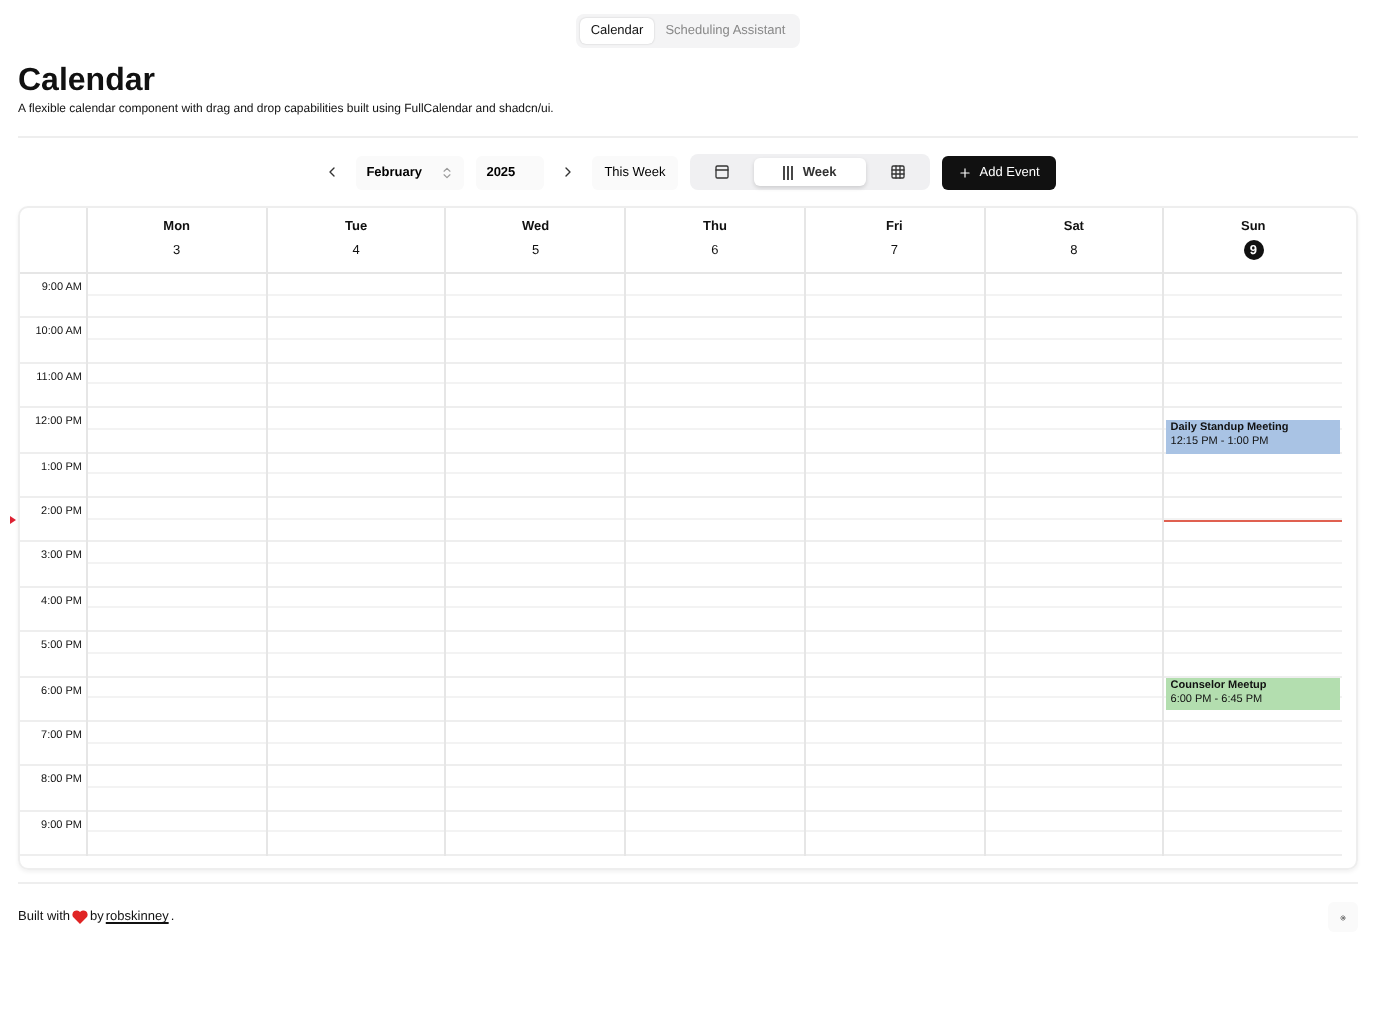  Describe the element at coordinates (721, 172) in the screenshot. I see `day-view-icon` at that location.